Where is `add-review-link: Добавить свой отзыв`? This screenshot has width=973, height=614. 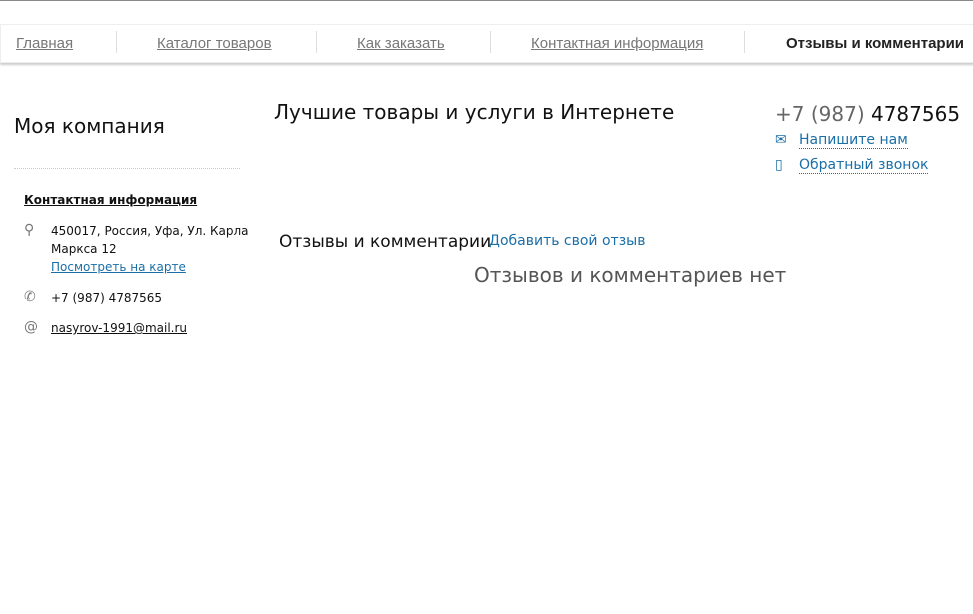
add-review-link: Добавить свой отзыв is located at coordinates (567, 241).